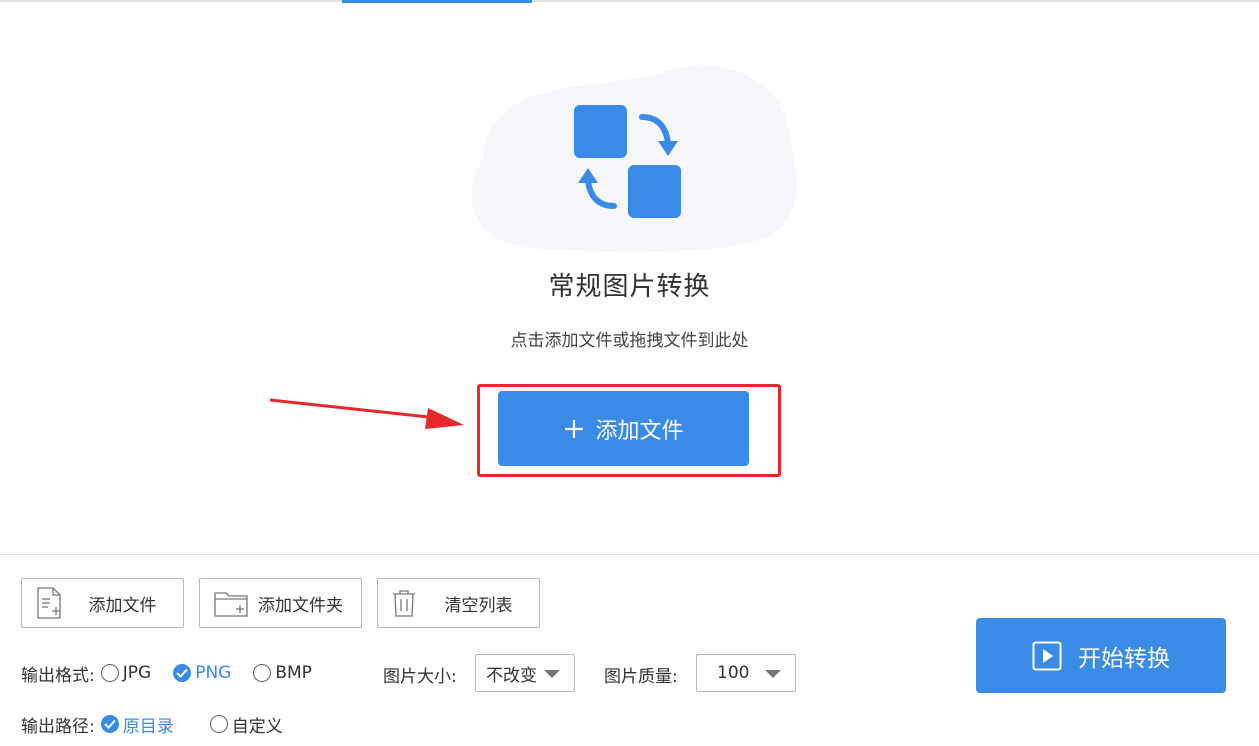 This screenshot has height=746, width=1259. Describe the element at coordinates (627, 161) in the screenshot. I see `convert-icon` at that location.